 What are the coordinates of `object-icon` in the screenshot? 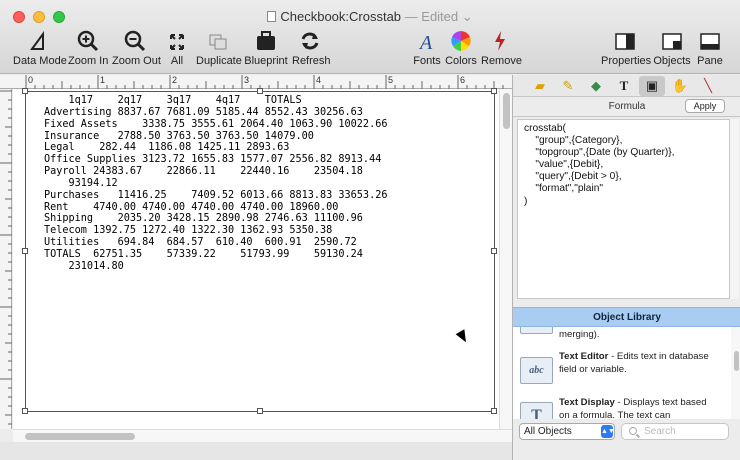 It's located at (536, 330).